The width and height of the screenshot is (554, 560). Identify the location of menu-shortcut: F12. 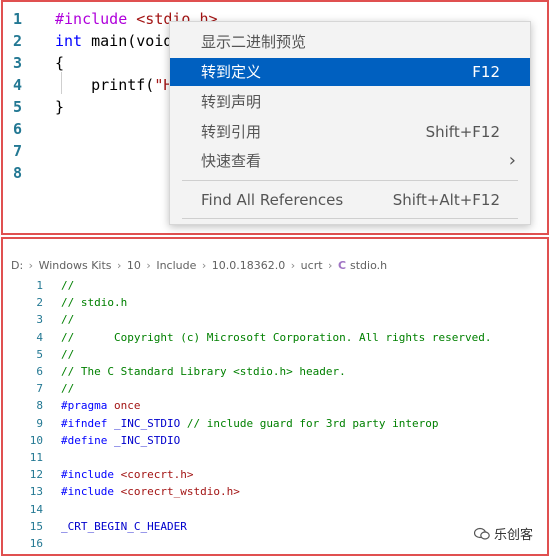
(486, 72).